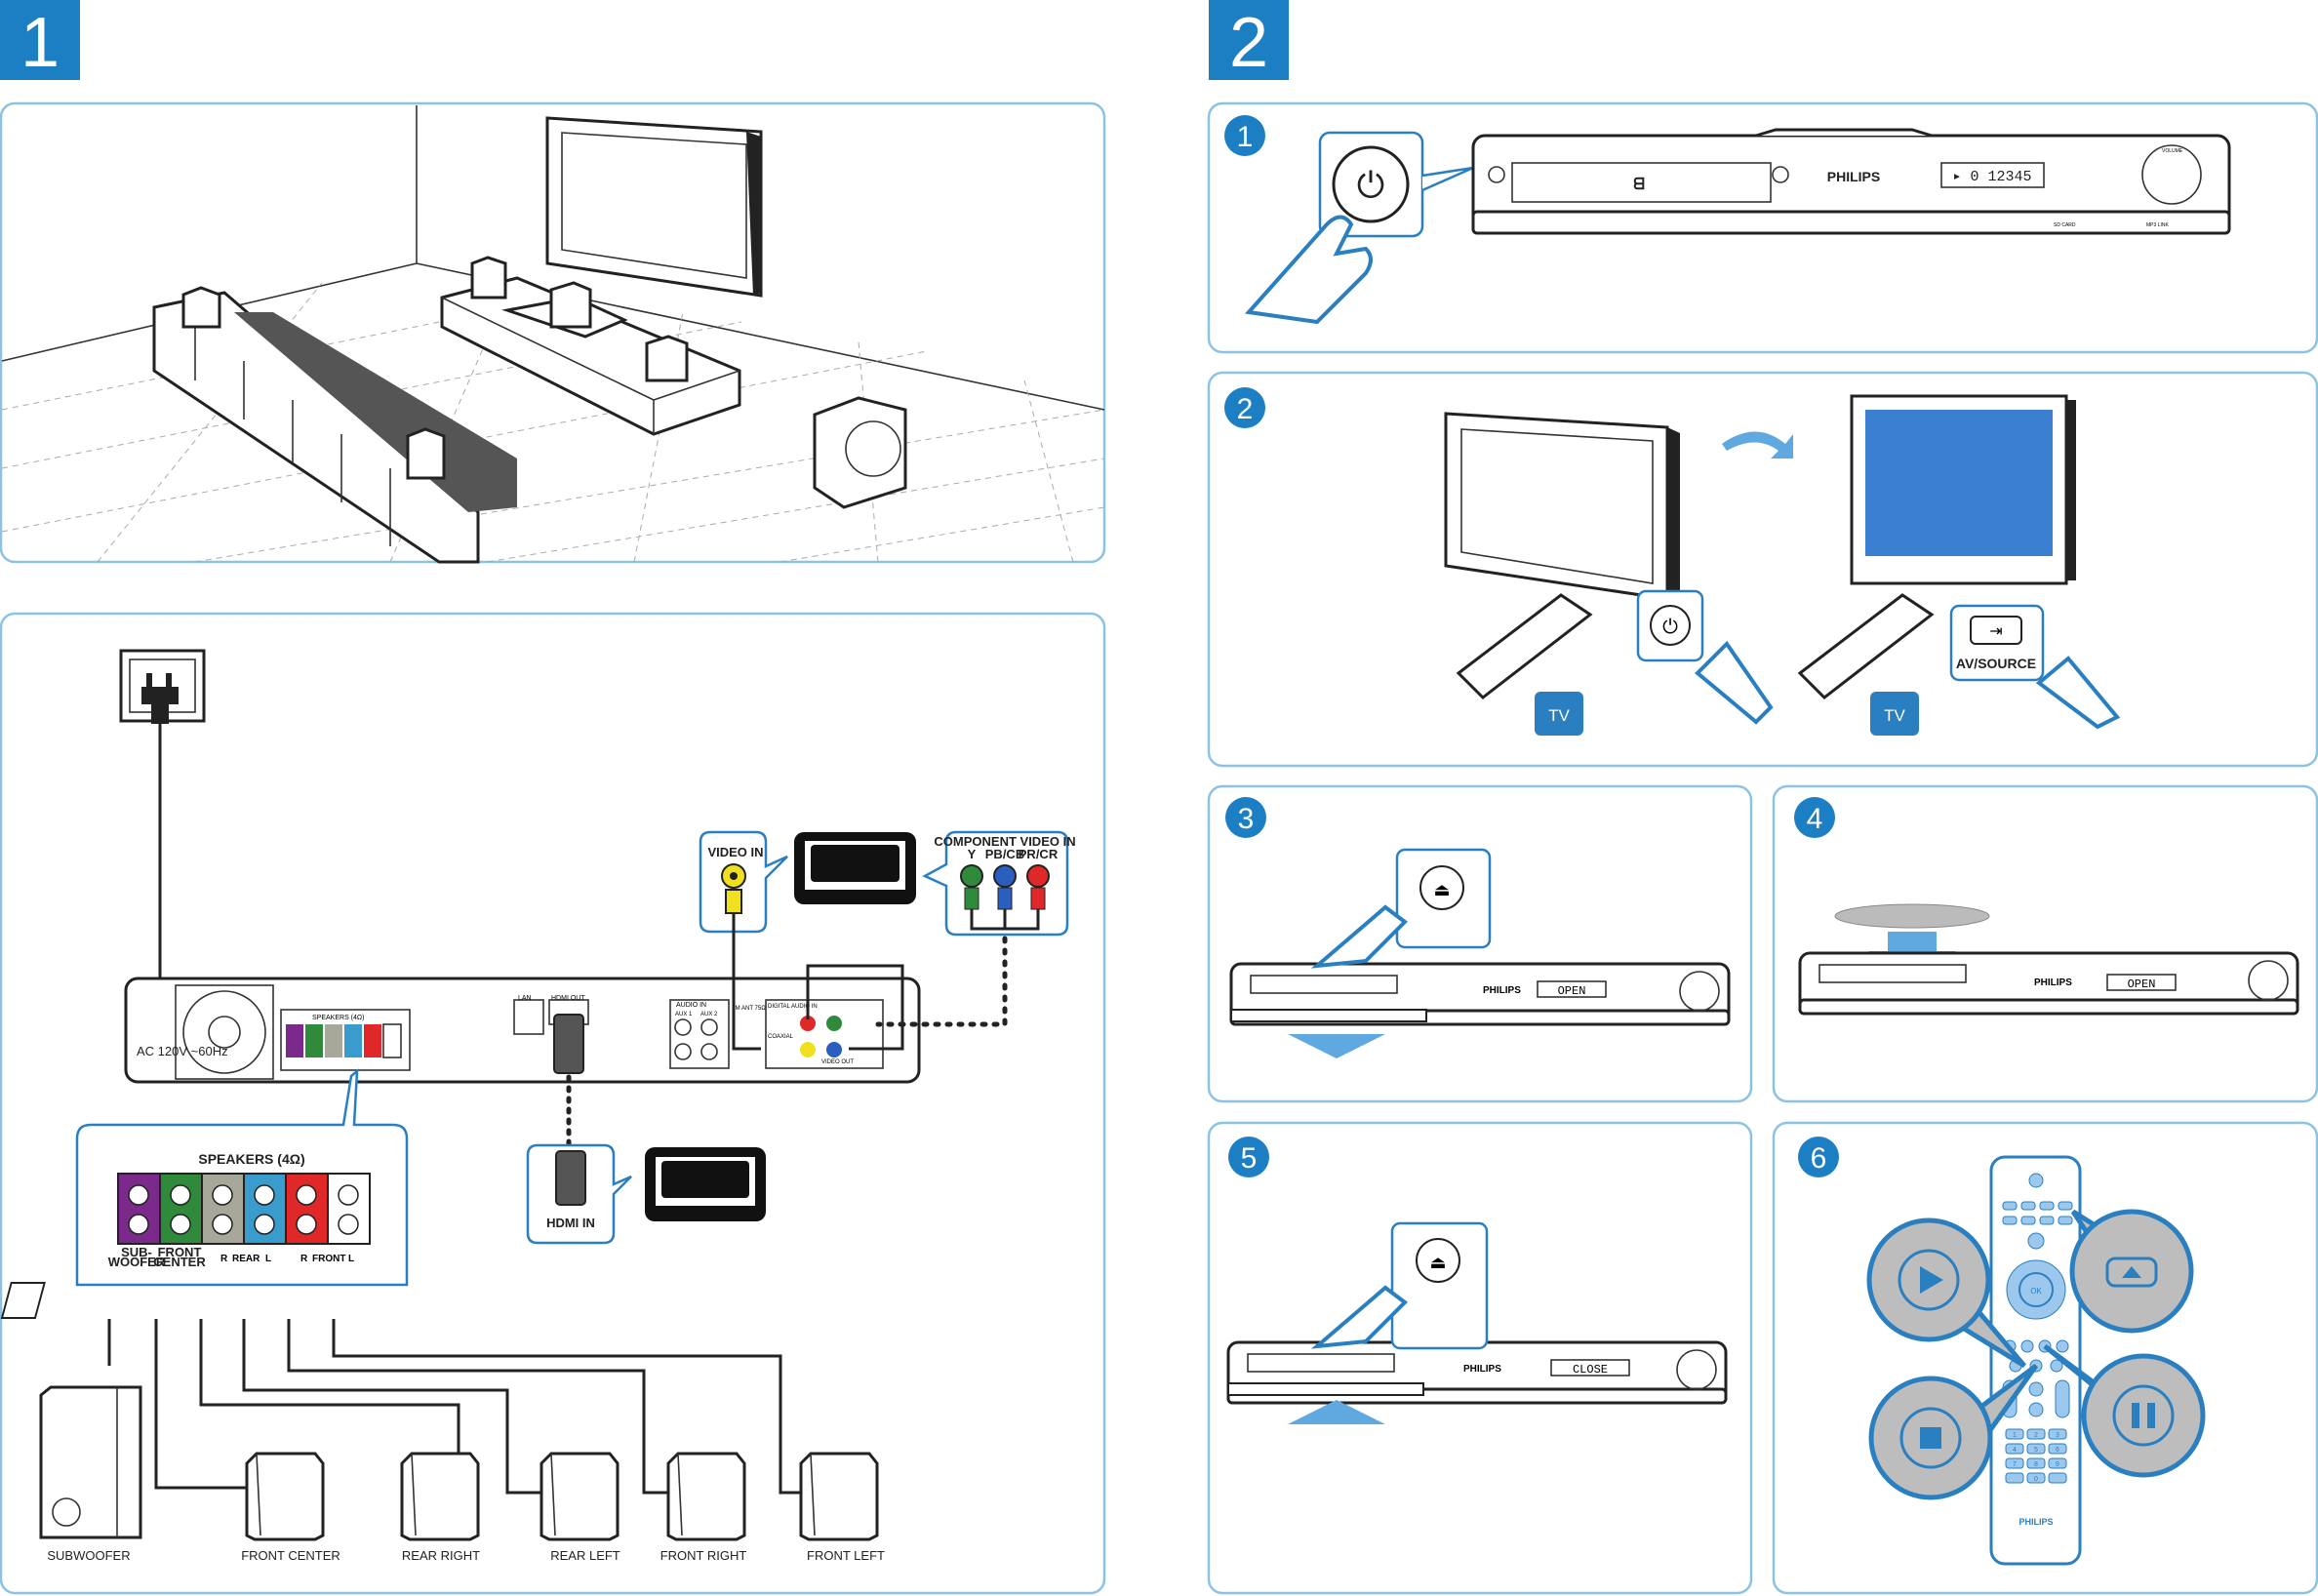 The width and height of the screenshot is (2318, 1596). Describe the element at coordinates (749, 1009) in the screenshot. I see `svg-text: FM ANT 75Ω` at that location.